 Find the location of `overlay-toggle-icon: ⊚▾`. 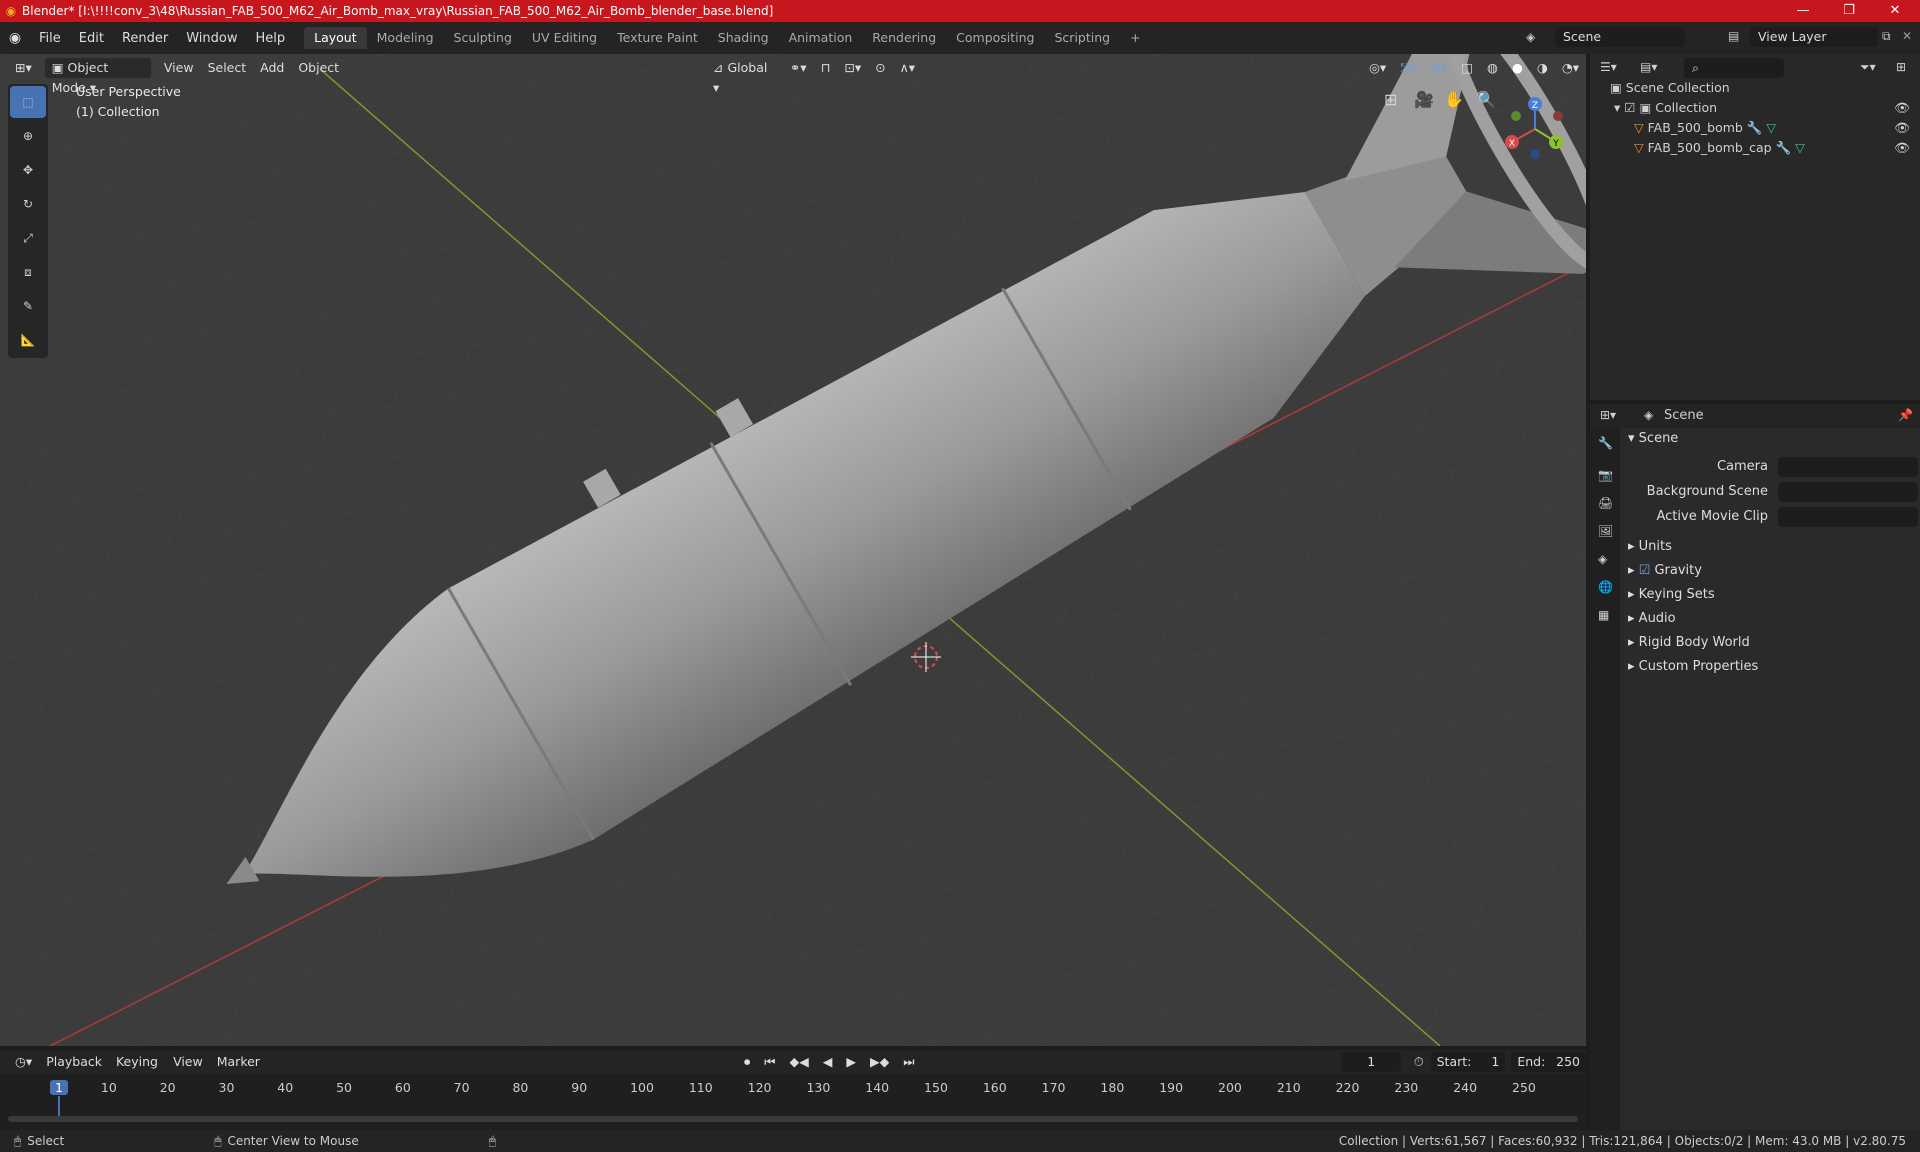

overlay-toggle-icon: ⊚▾ is located at coordinates (1438, 68).